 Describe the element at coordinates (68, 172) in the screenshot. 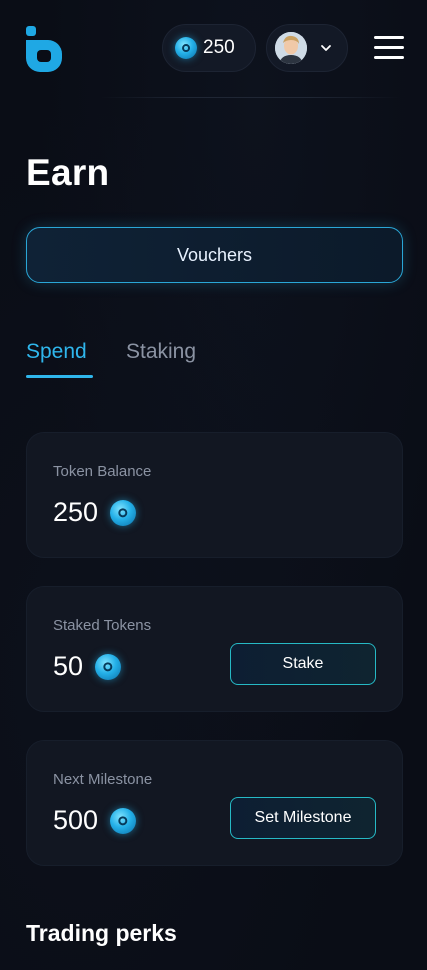

I see `page-title: Earn` at that location.